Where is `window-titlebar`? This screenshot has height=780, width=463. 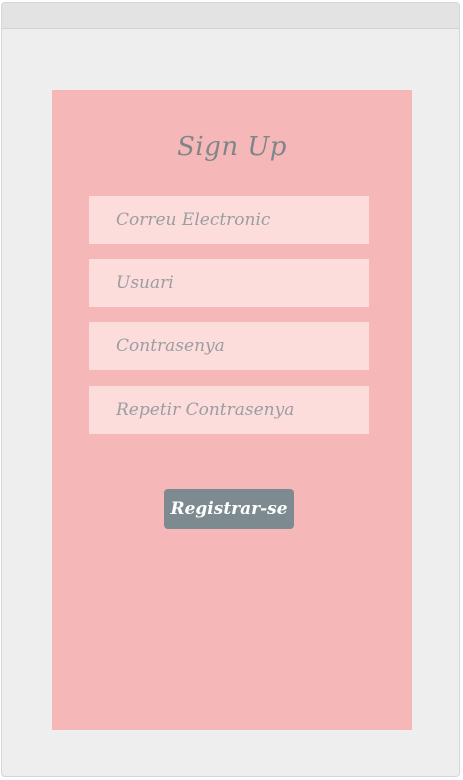
window-titlebar is located at coordinates (230, 16).